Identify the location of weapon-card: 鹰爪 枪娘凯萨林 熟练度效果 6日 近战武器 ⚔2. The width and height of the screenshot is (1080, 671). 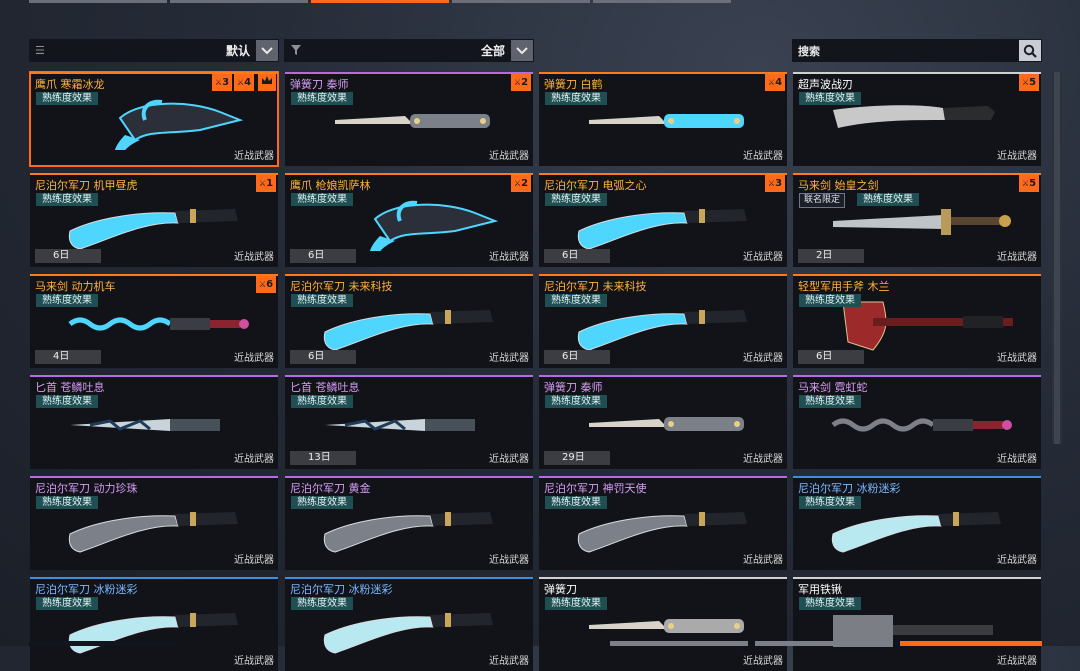
(409, 220).